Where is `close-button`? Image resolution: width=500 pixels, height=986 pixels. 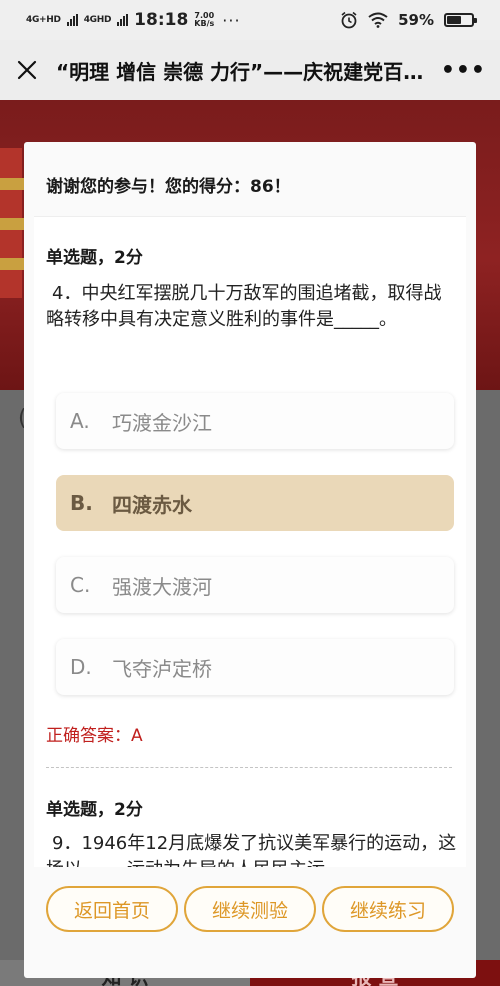 close-button is located at coordinates (27, 70).